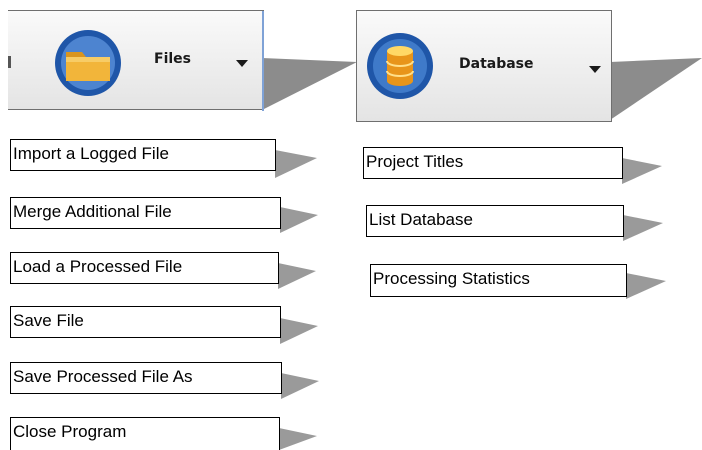 Image resolution: width=702 pixels, height=450 pixels. Describe the element at coordinates (145, 322) in the screenshot. I see `menu-item-save-file: Save File` at that location.